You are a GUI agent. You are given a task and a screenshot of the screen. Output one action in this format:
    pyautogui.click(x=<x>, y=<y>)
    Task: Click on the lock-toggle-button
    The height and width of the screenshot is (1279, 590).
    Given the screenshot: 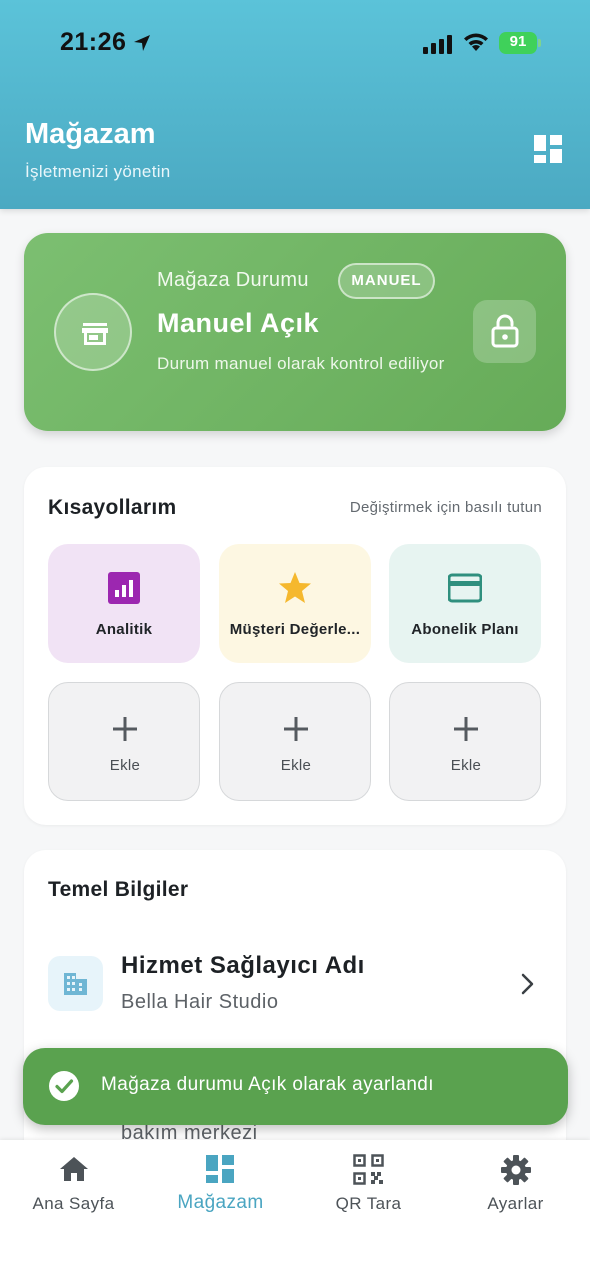 What is the action you would take?
    pyautogui.click(x=504, y=331)
    